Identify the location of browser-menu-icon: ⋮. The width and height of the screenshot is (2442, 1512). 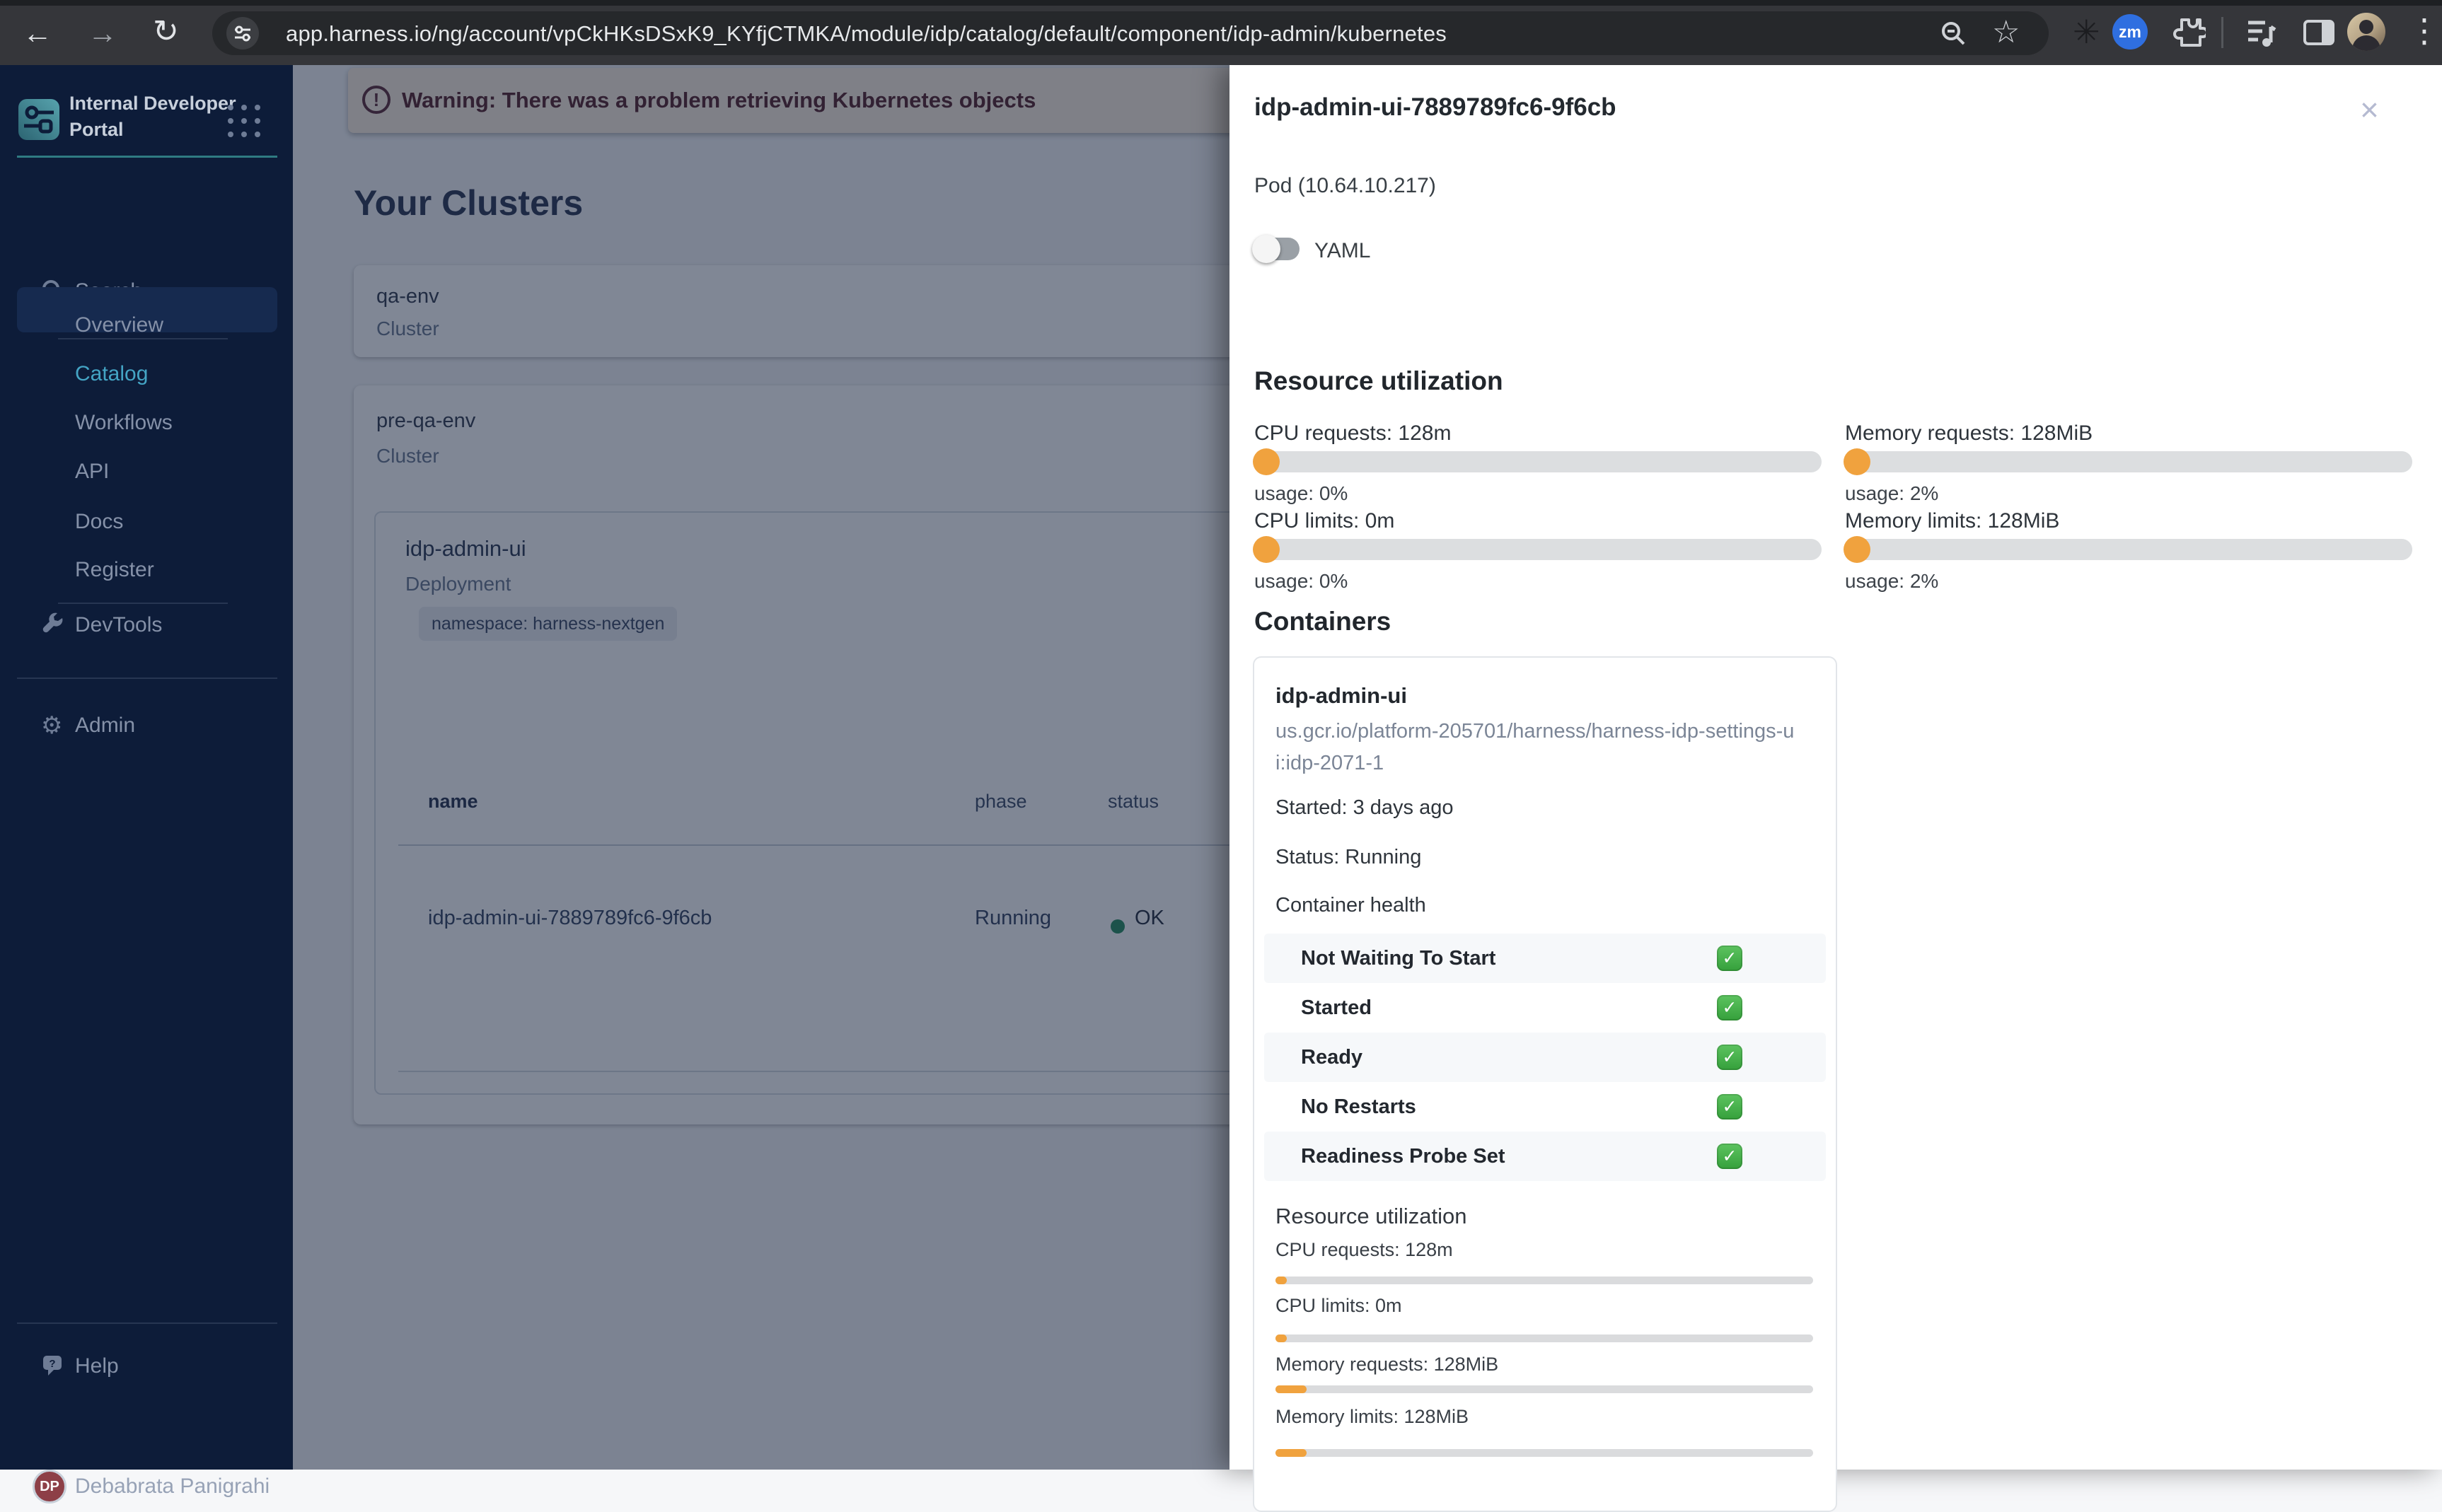
(2424, 30).